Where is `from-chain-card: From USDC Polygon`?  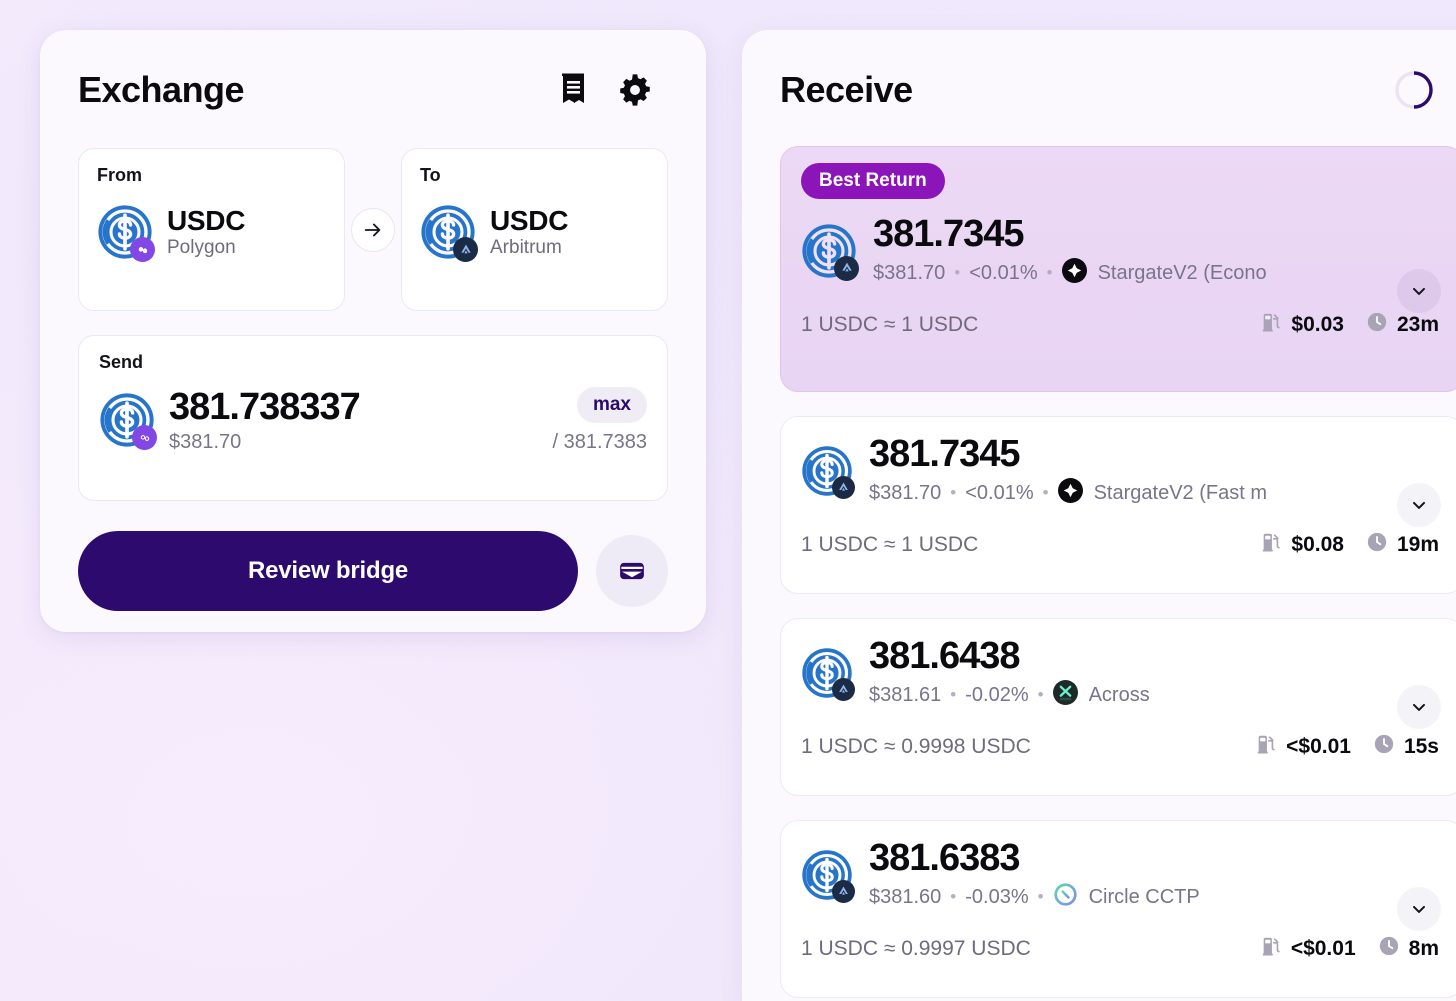
from-chain-card: From USDC Polygon is located at coordinates (211, 229).